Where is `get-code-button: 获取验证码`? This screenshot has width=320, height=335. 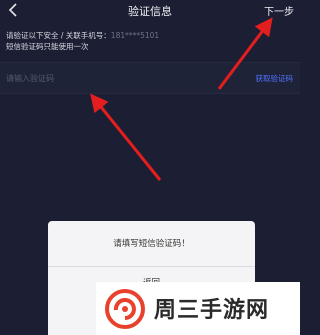
get-code-button: 获取验证码 is located at coordinates (275, 78).